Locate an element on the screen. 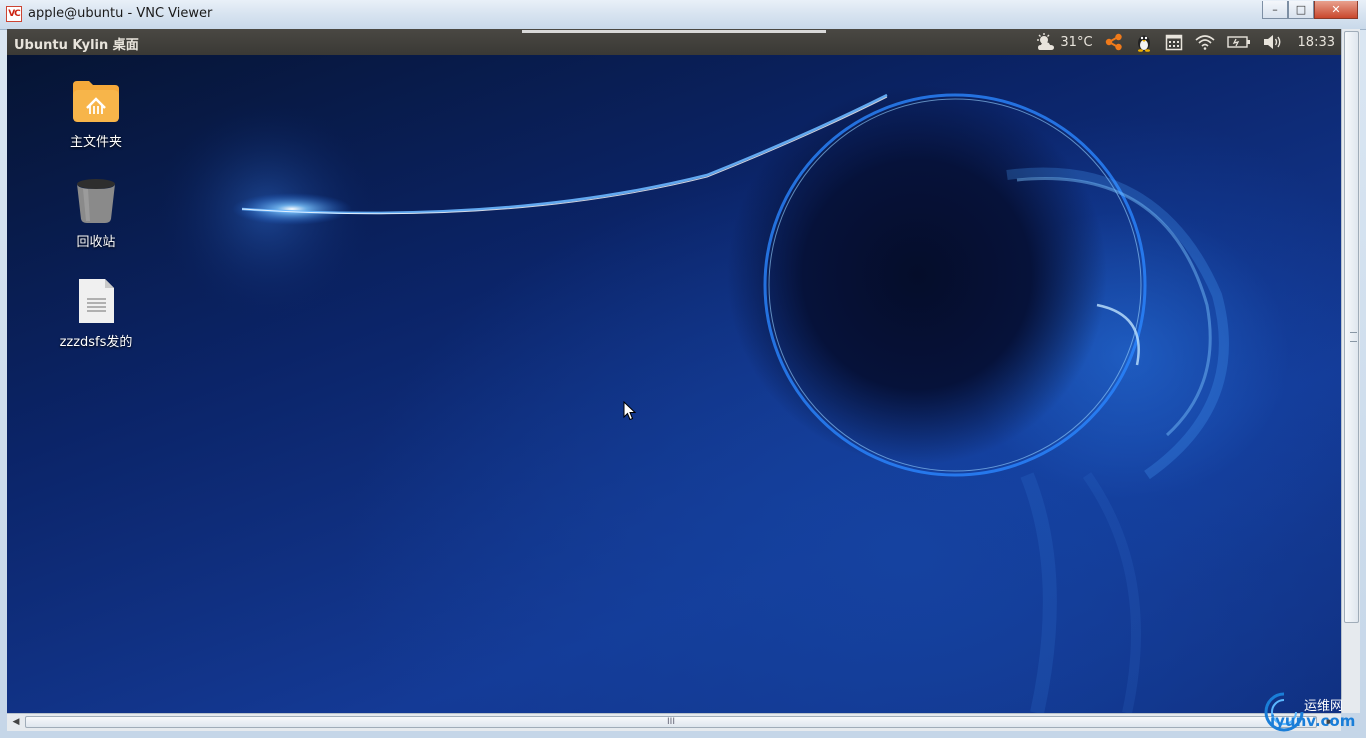  close-icon: ✕ is located at coordinates (1336, 9).